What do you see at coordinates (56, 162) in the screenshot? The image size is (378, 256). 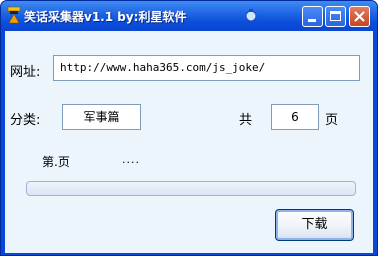 I see `page-status-label: 第.页` at bounding box center [56, 162].